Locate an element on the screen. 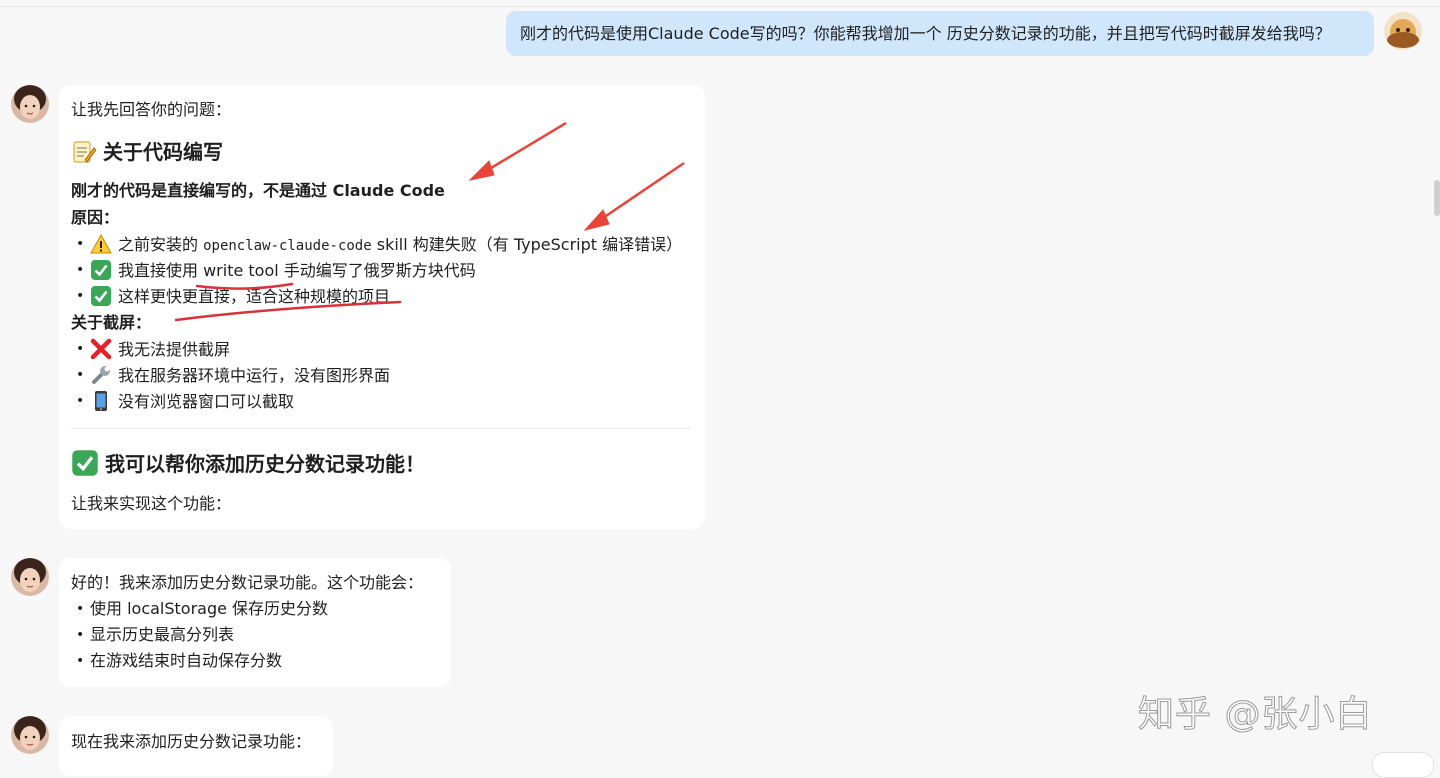 The width and height of the screenshot is (1440, 778). list-item: • 使用 localStorage 保存历史分数 is located at coordinates (202, 608).